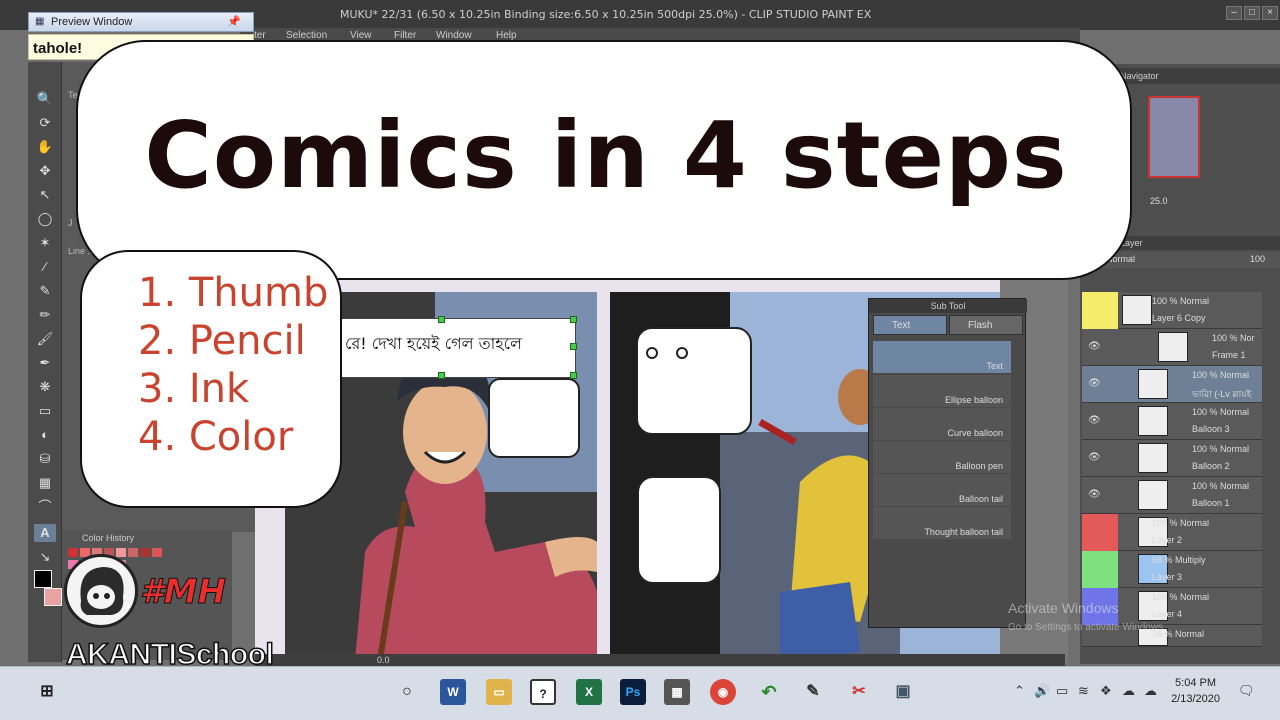  Describe the element at coordinates (1234, 13) in the screenshot. I see `minimize-button: –` at that location.